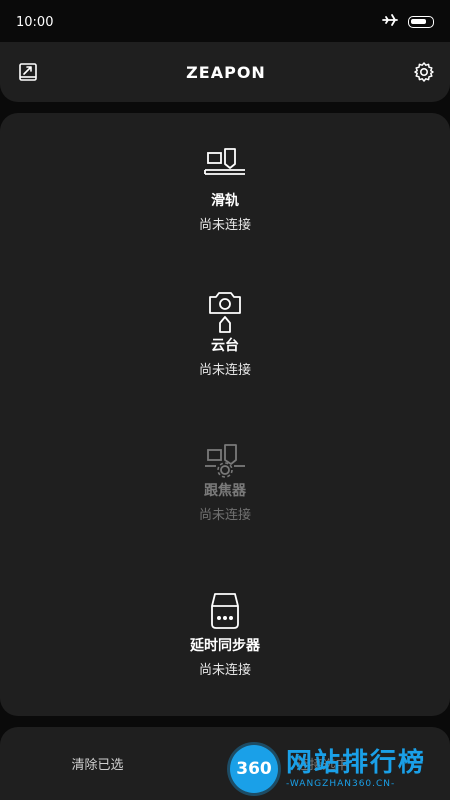 The image size is (450, 800). I want to click on airplane-mode-icon, so click(390, 22).